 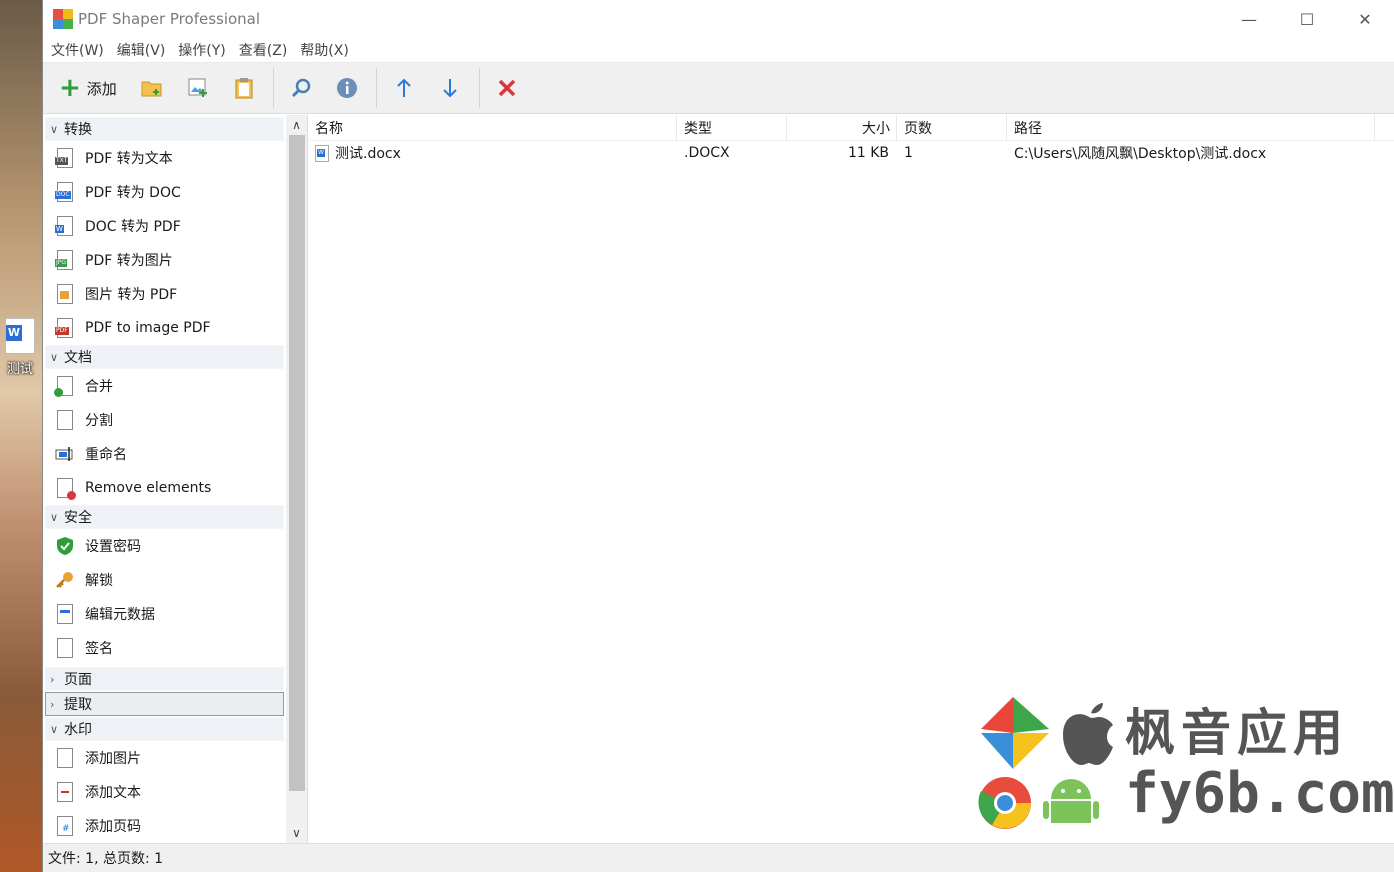 What do you see at coordinates (164, 614) in the screenshot?
I see `sidebar-item-edit-metadata: 编辑元数据` at bounding box center [164, 614].